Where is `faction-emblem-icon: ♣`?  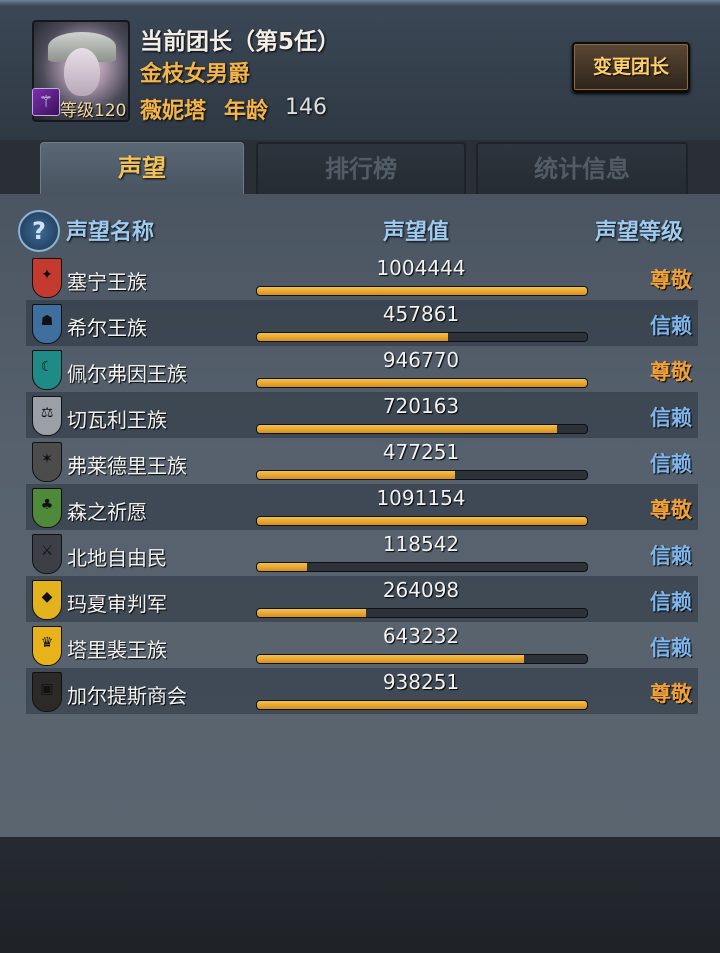 faction-emblem-icon: ♣ is located at coordinates (47, 508).